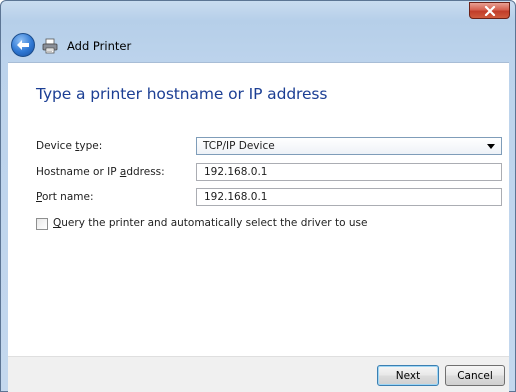 Image resolution: width=516 pixels, height=392 pixels. Describe the element at coordinates (491, 146) in the screenshot. I see `chevron-down-icon` at that location.